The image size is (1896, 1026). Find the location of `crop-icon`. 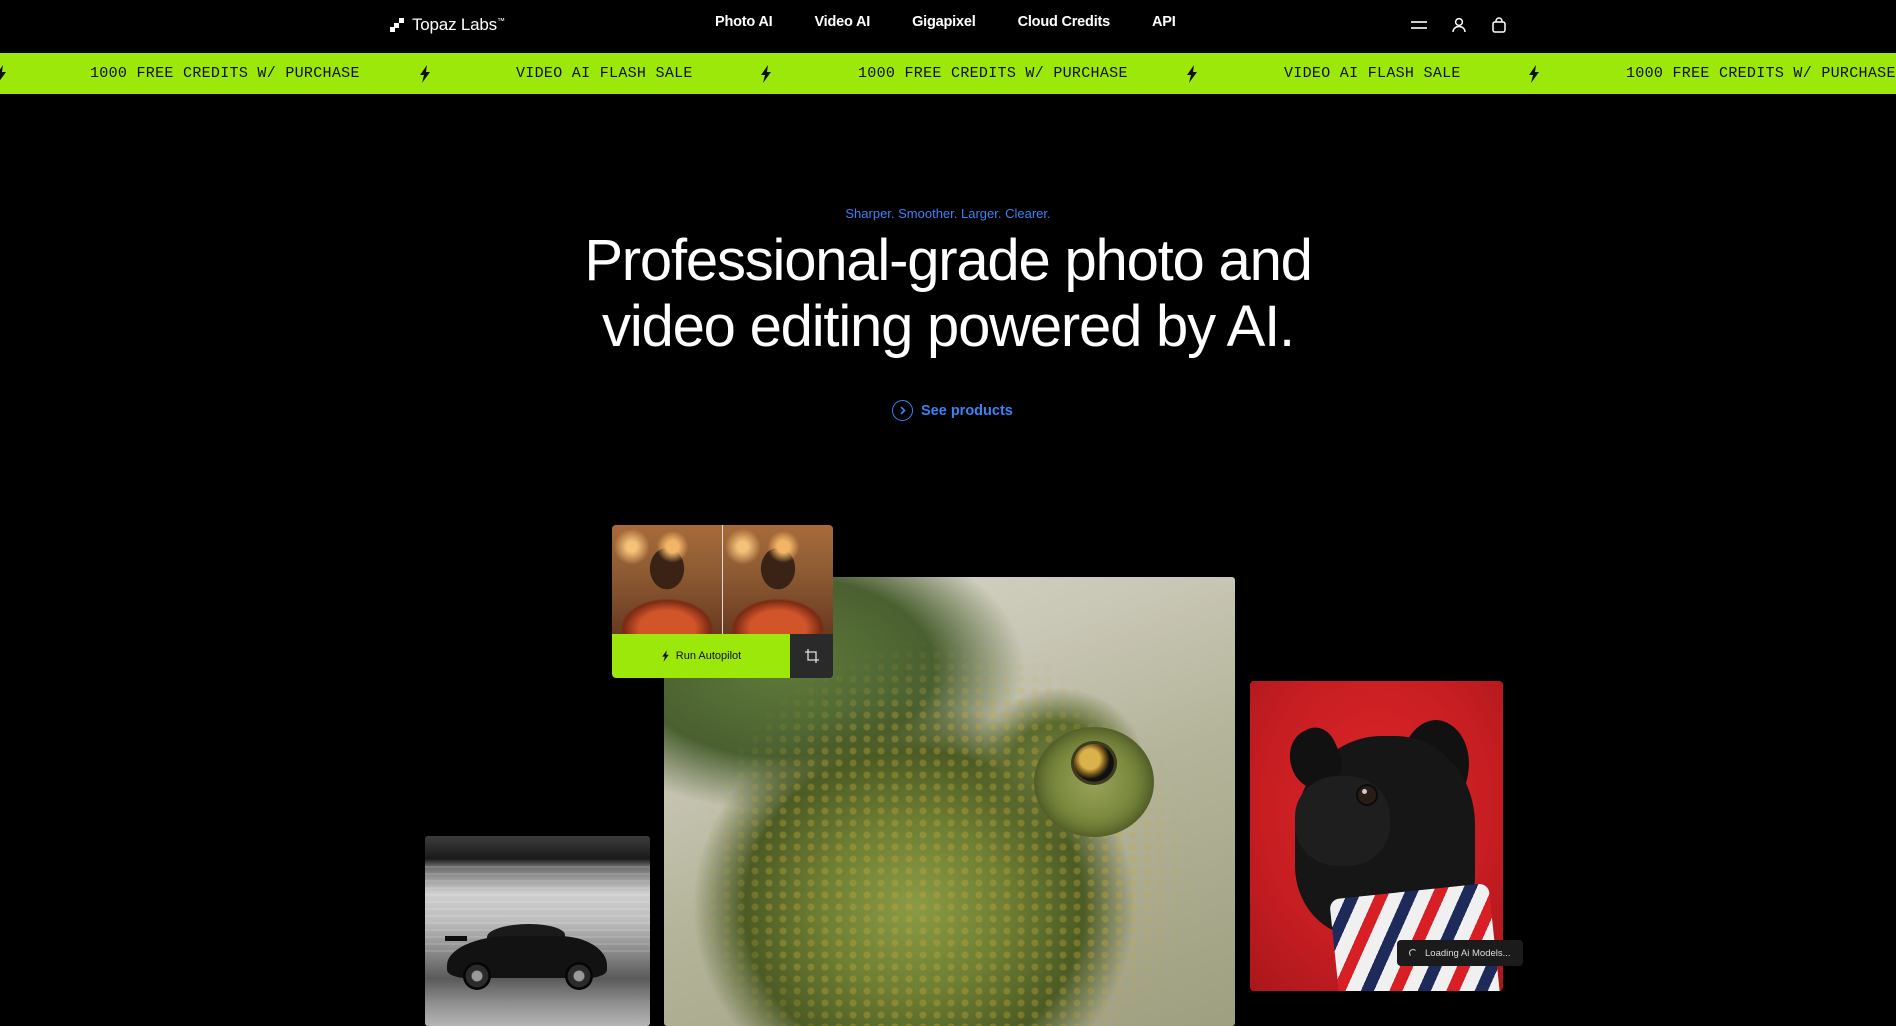

crop-icon is located at coordinates (811, 656).